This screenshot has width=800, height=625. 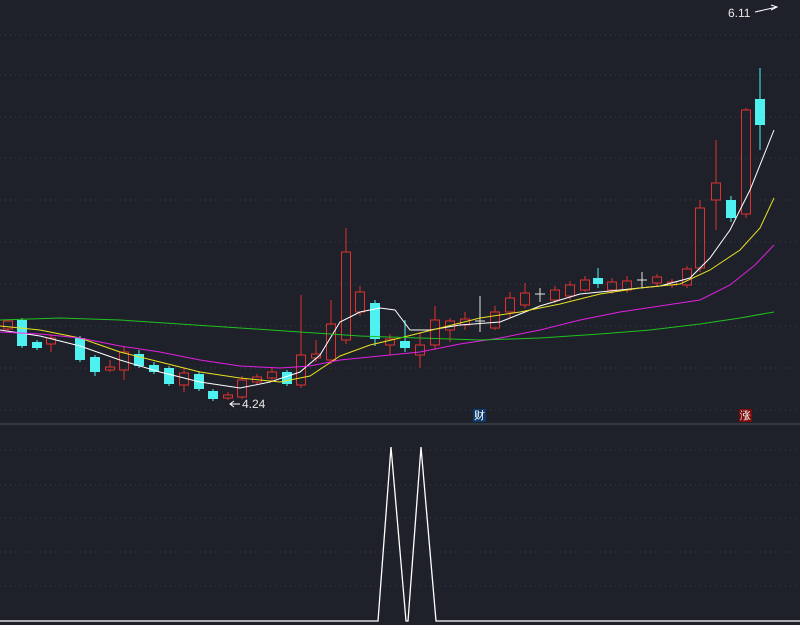 What do you see at coordinates (479, 415) in the screenshot?
I see `event-tag: 财` at bounding box center [479, 415].